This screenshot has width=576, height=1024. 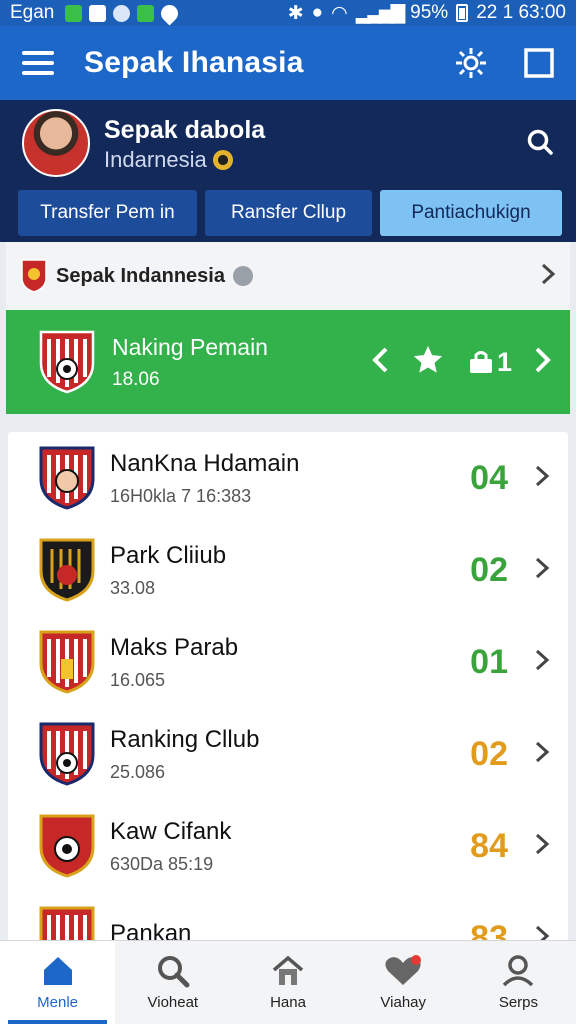 I want to click on calendar-icon, so click(x=98, y=13).